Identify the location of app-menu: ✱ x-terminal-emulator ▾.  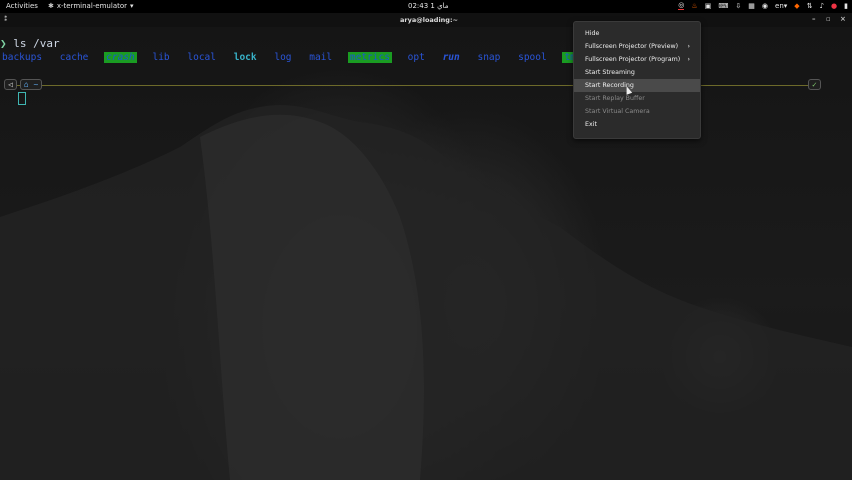
(91, 6).